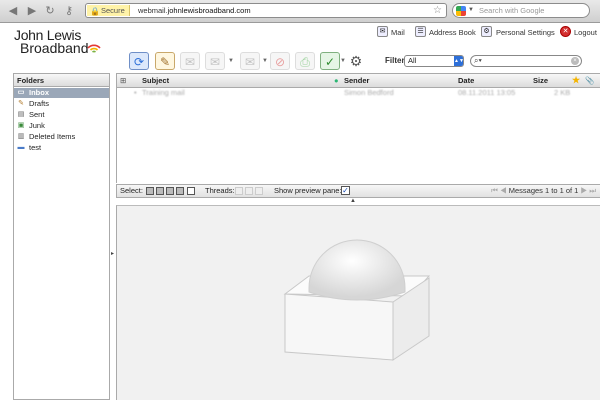 This screenshot has width=600, height=400. I want to click on prev-page-icon: ◀, so click(503, 190).